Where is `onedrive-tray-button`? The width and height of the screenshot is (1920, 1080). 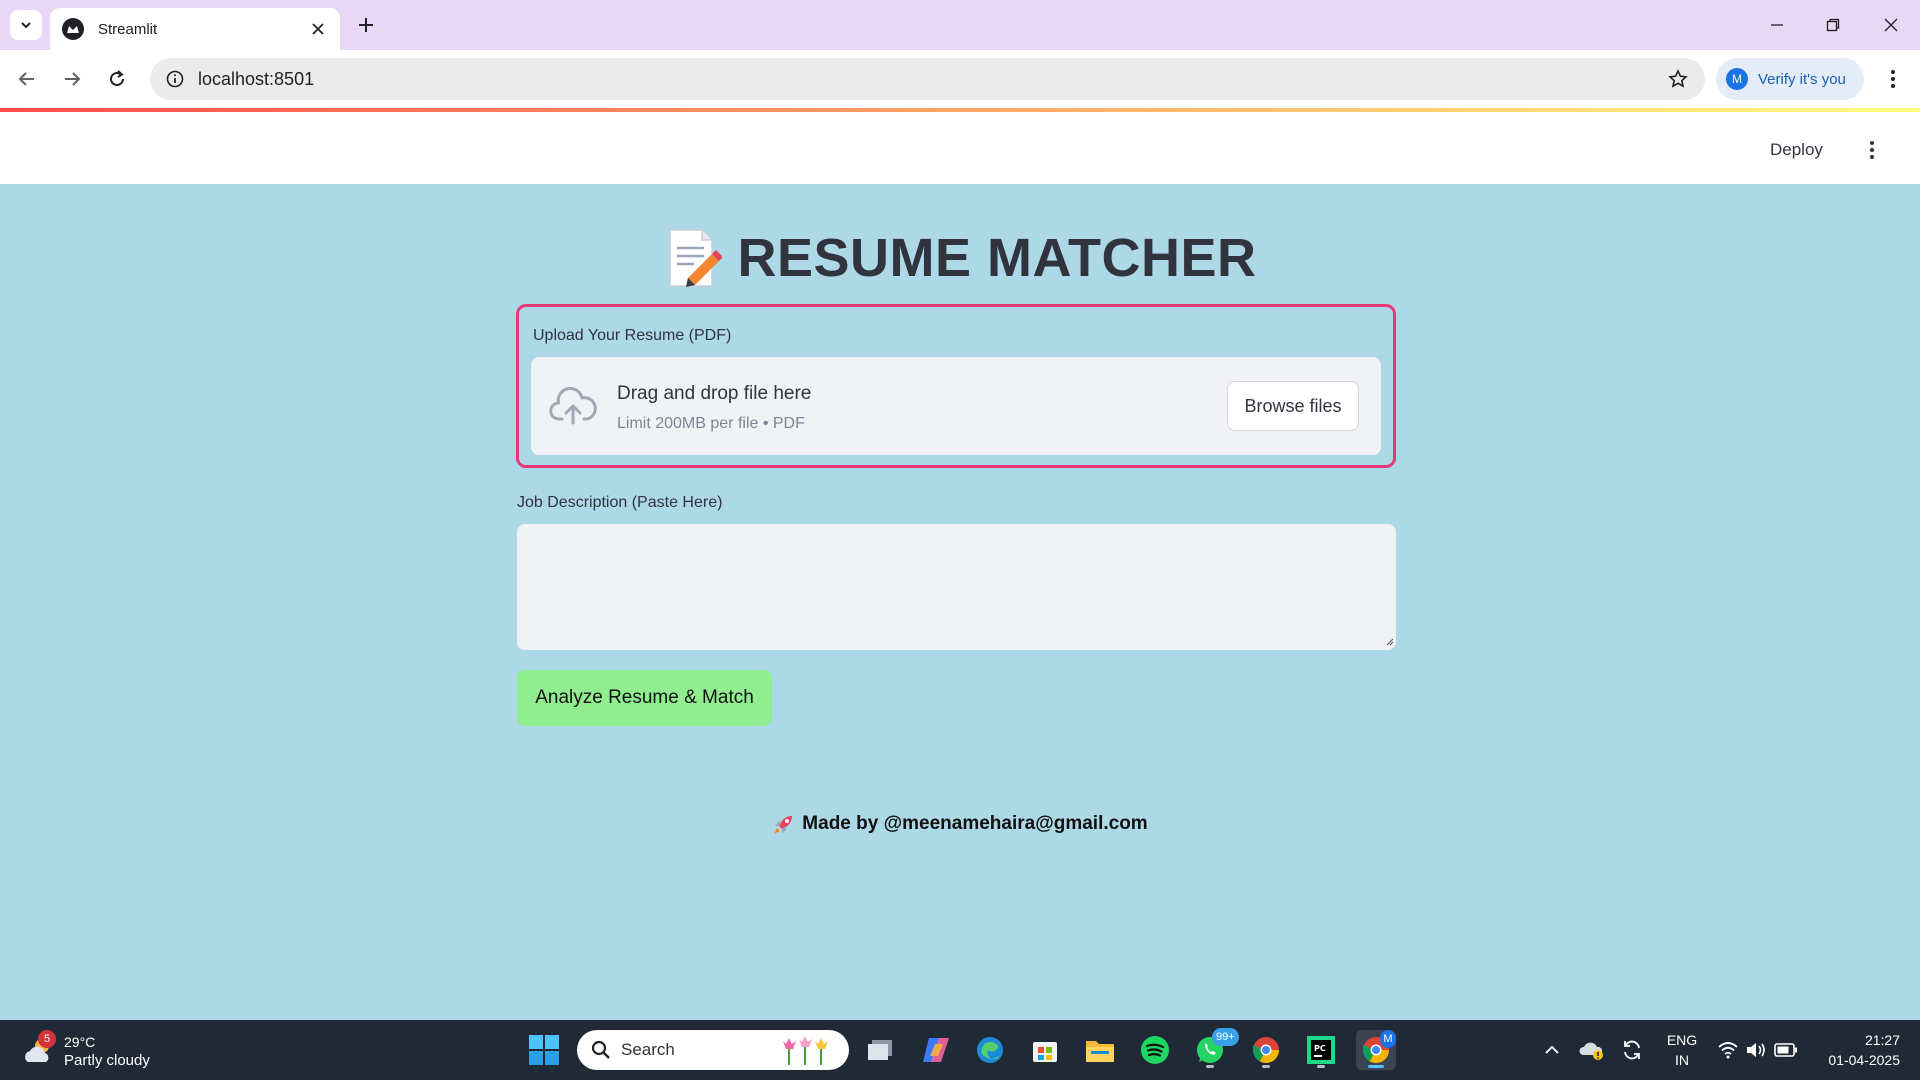 onedrive-tray-button is located at coordinates (1592, 1050).